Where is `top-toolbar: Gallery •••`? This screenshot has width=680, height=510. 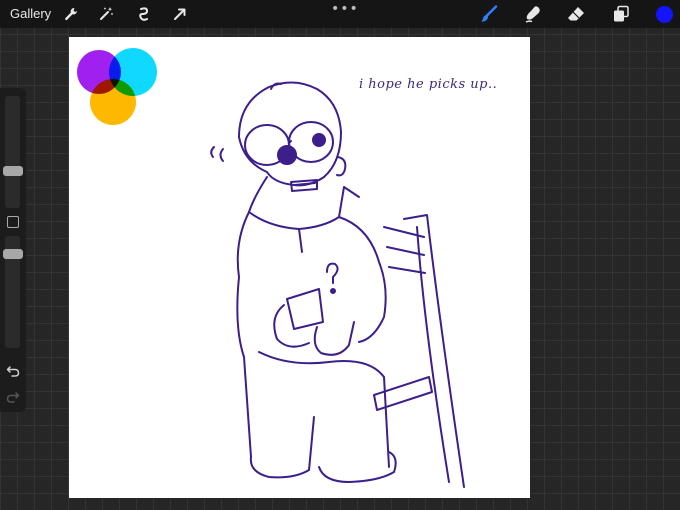
top-toolbar: Gallery ••• is located at coordinates (340, 14).